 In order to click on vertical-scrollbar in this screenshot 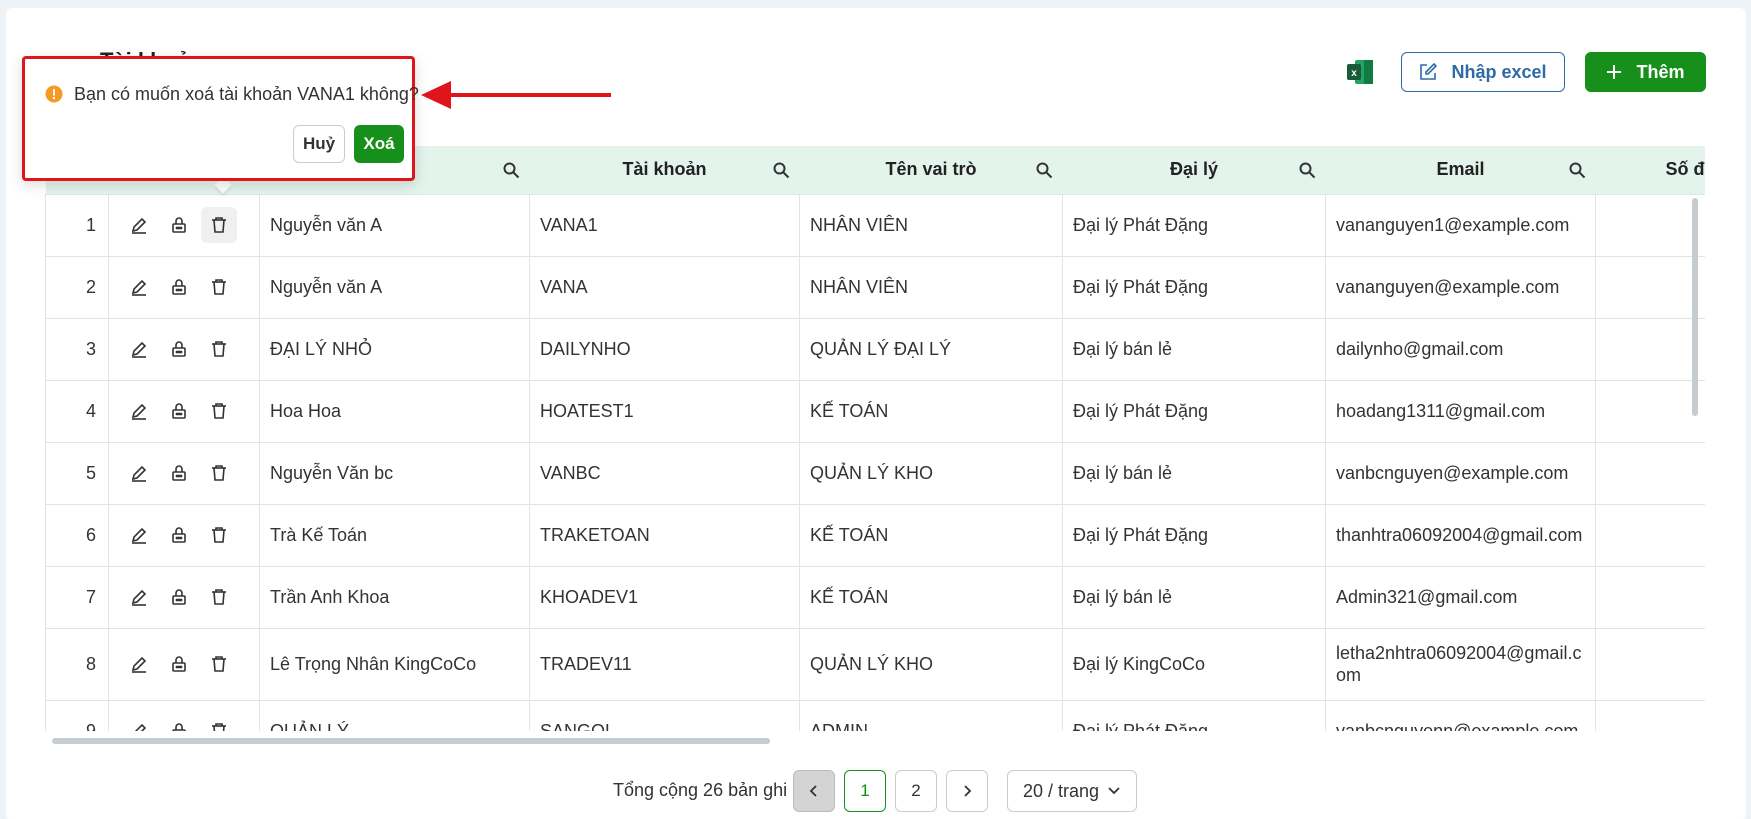, I will do `click(1695, 307)`.